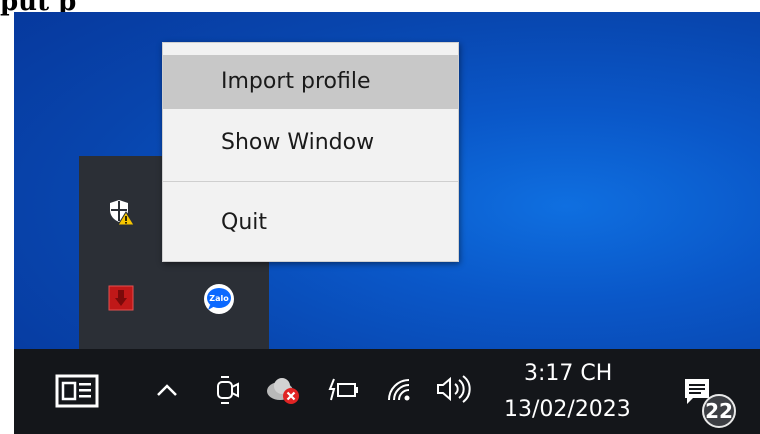 The height and width of the screenshot is (434, 760). I want to click on cloud-error-icon, so click(284, 390).